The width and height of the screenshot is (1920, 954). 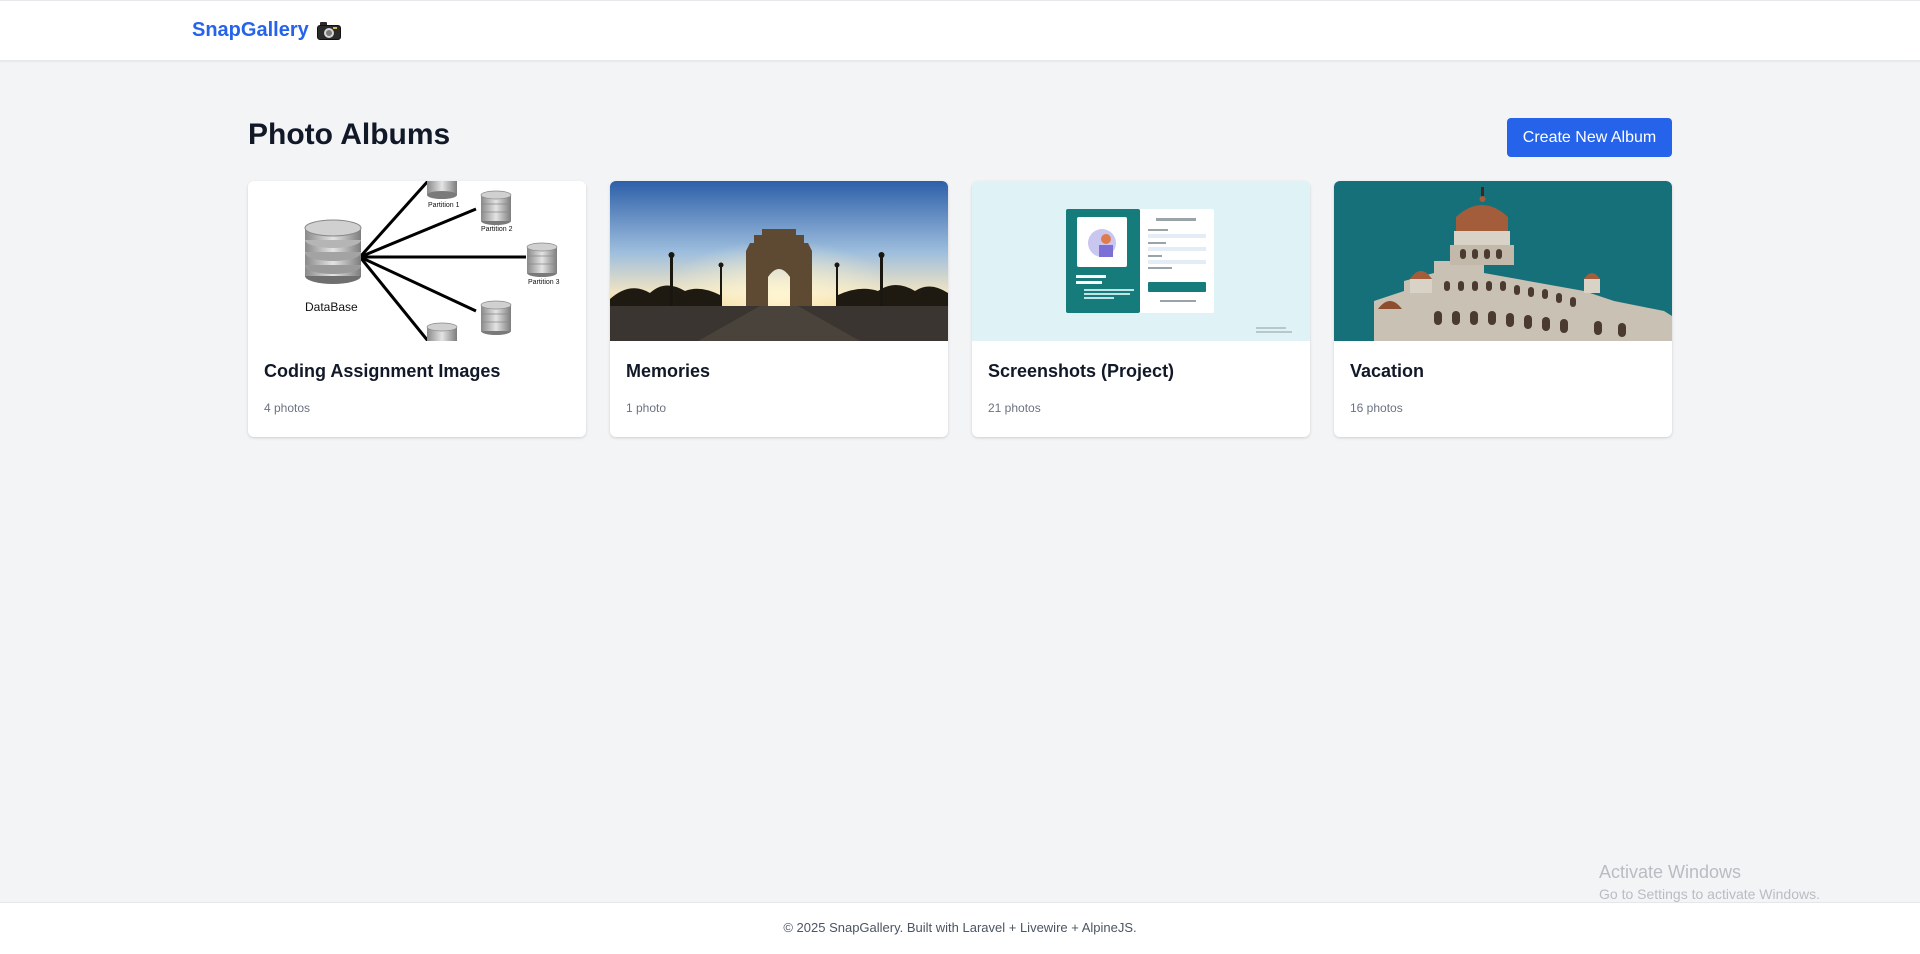 I want to click on album-photo-count: 4 photos, so click(x=287, y=408).